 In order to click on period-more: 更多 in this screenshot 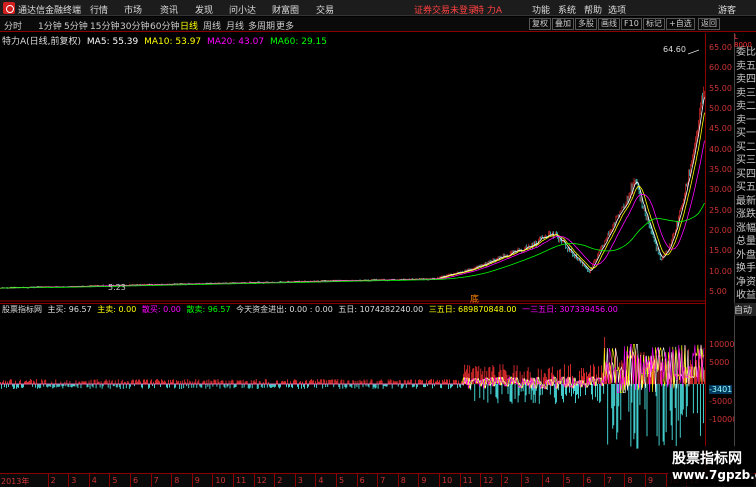, I will do `click(285, 25)`.